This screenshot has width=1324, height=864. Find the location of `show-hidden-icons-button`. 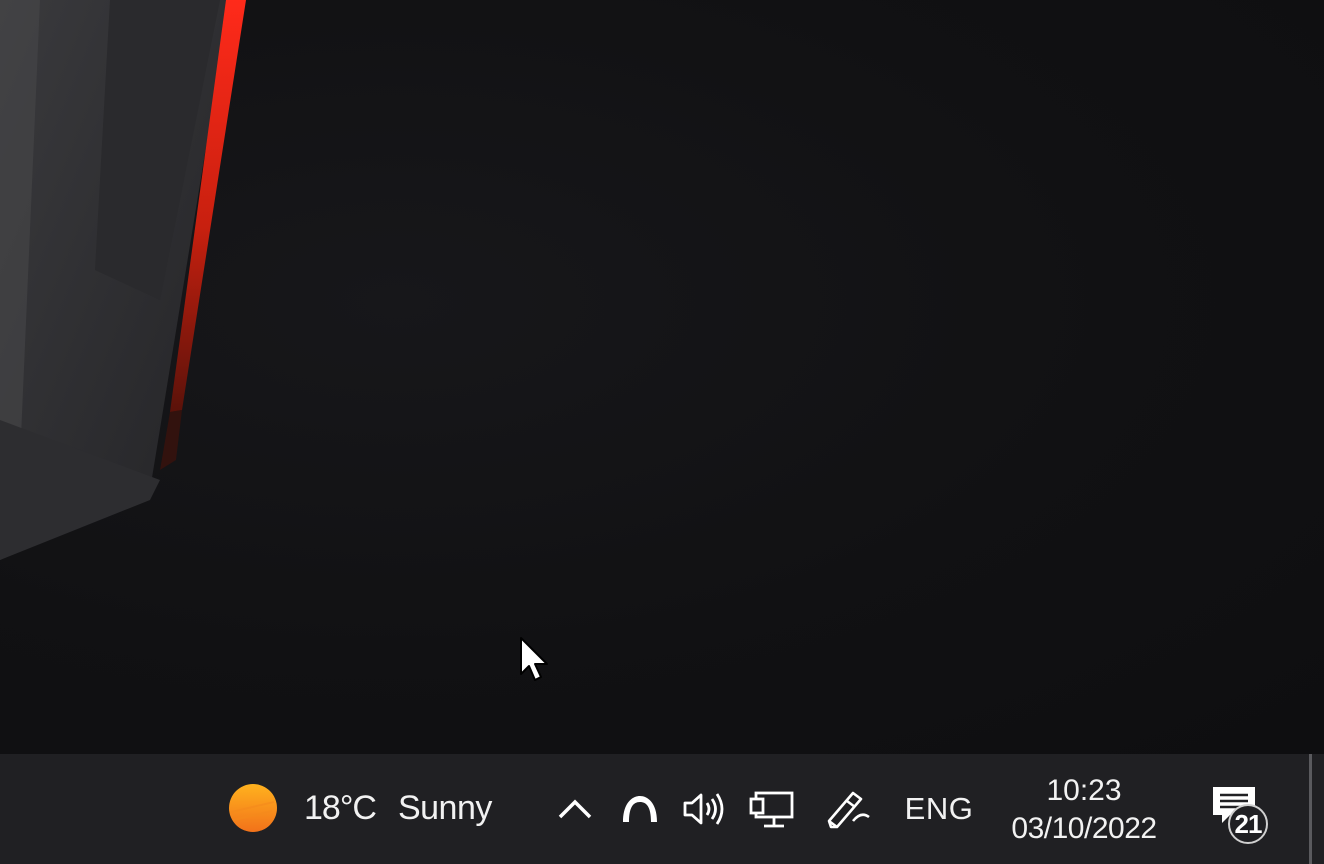

show-hidden-icons-button is located at coordinates (575, 809).